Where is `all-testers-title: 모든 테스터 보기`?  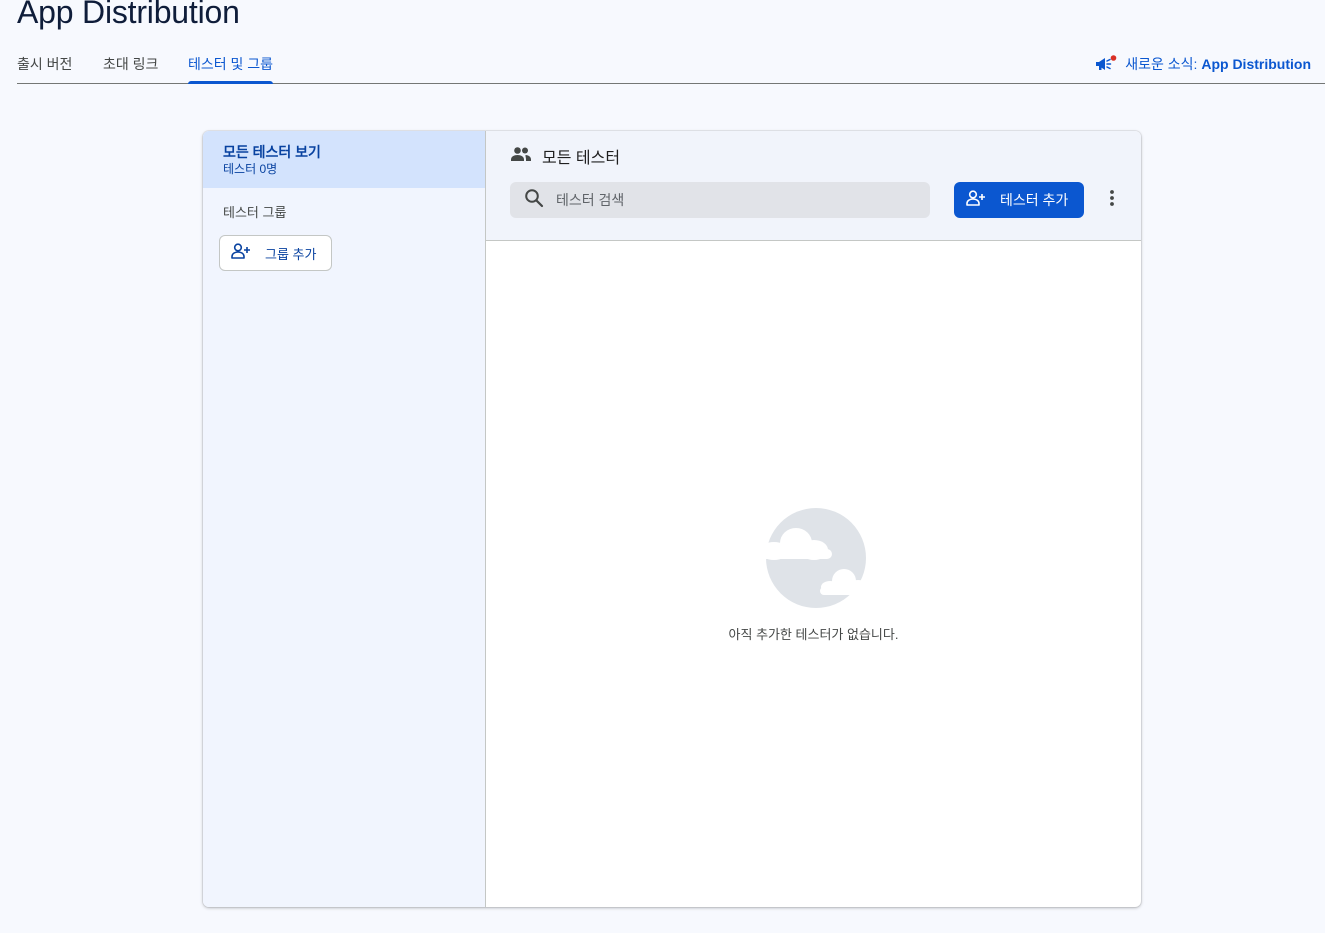 all-testers-title: 모든 테스터 보기 is located at coordinates (272, 152).